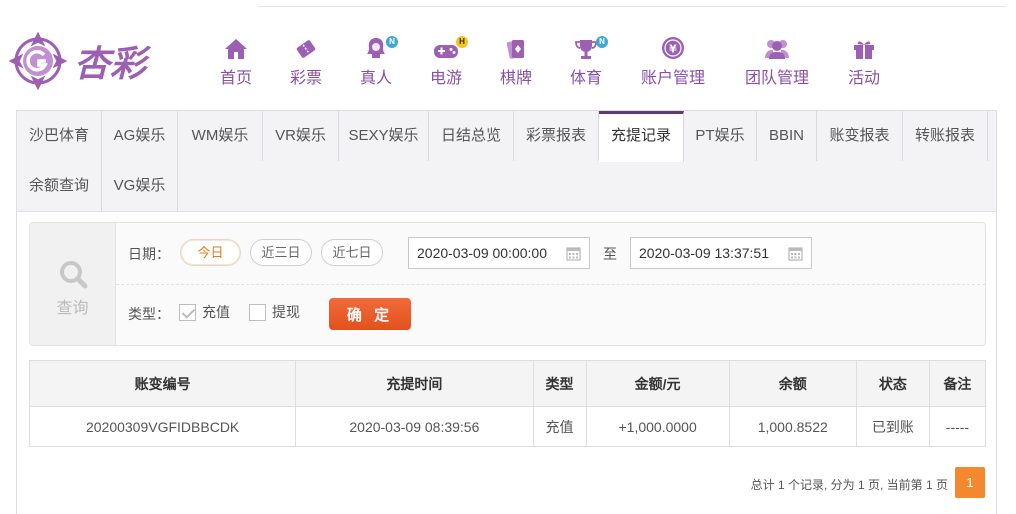 Image resolution: width=1016 pixels, height=514 pixels. Describe the element at coordinates (210, 252) in the screenshot. I see `range-today-button: 今日` at that location.